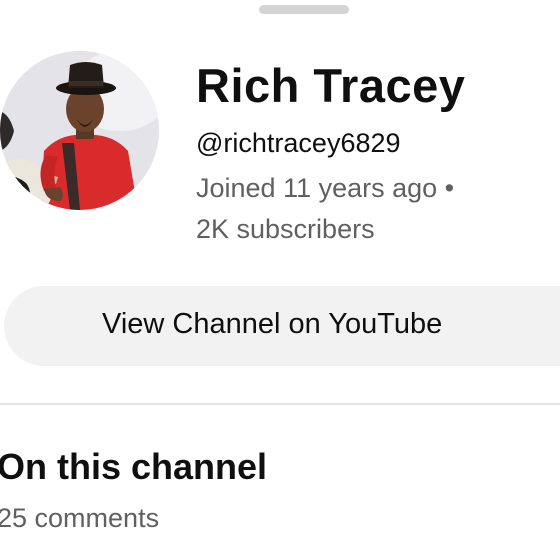  What do you see at coordinates (325, 188) in the screenshot?
I see `joined-date: Joined 11 years ago •` at bounding box center [325, 188].